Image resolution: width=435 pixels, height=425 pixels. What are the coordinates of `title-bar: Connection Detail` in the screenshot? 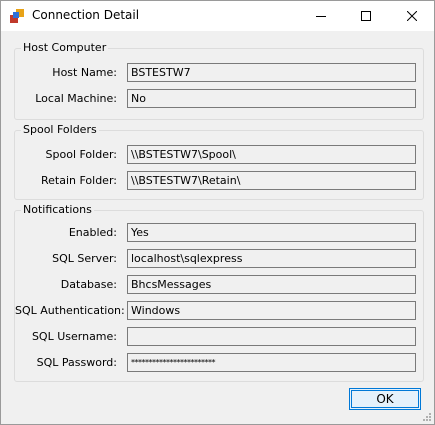 It's located at (217, 16).